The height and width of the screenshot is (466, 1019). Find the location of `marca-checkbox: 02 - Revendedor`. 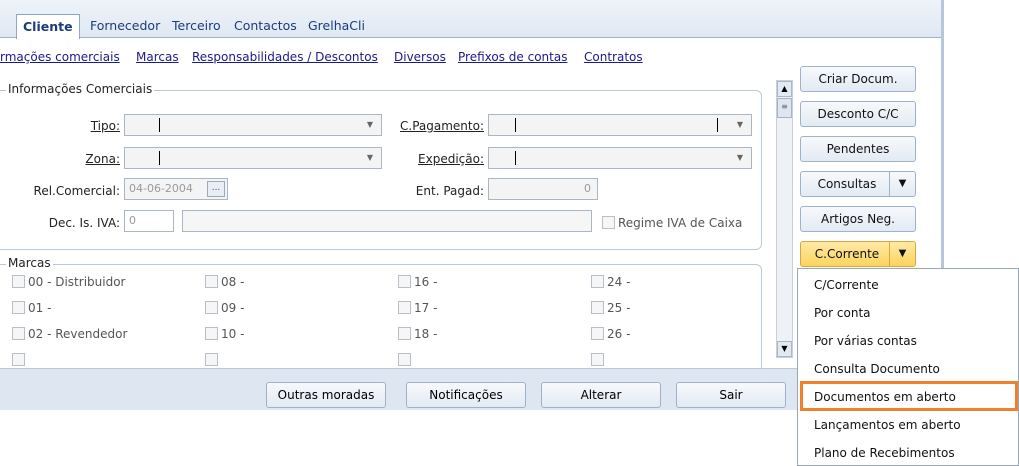

marca-checkbox: 02 - Revendedor is located at coordinates (69, 334).